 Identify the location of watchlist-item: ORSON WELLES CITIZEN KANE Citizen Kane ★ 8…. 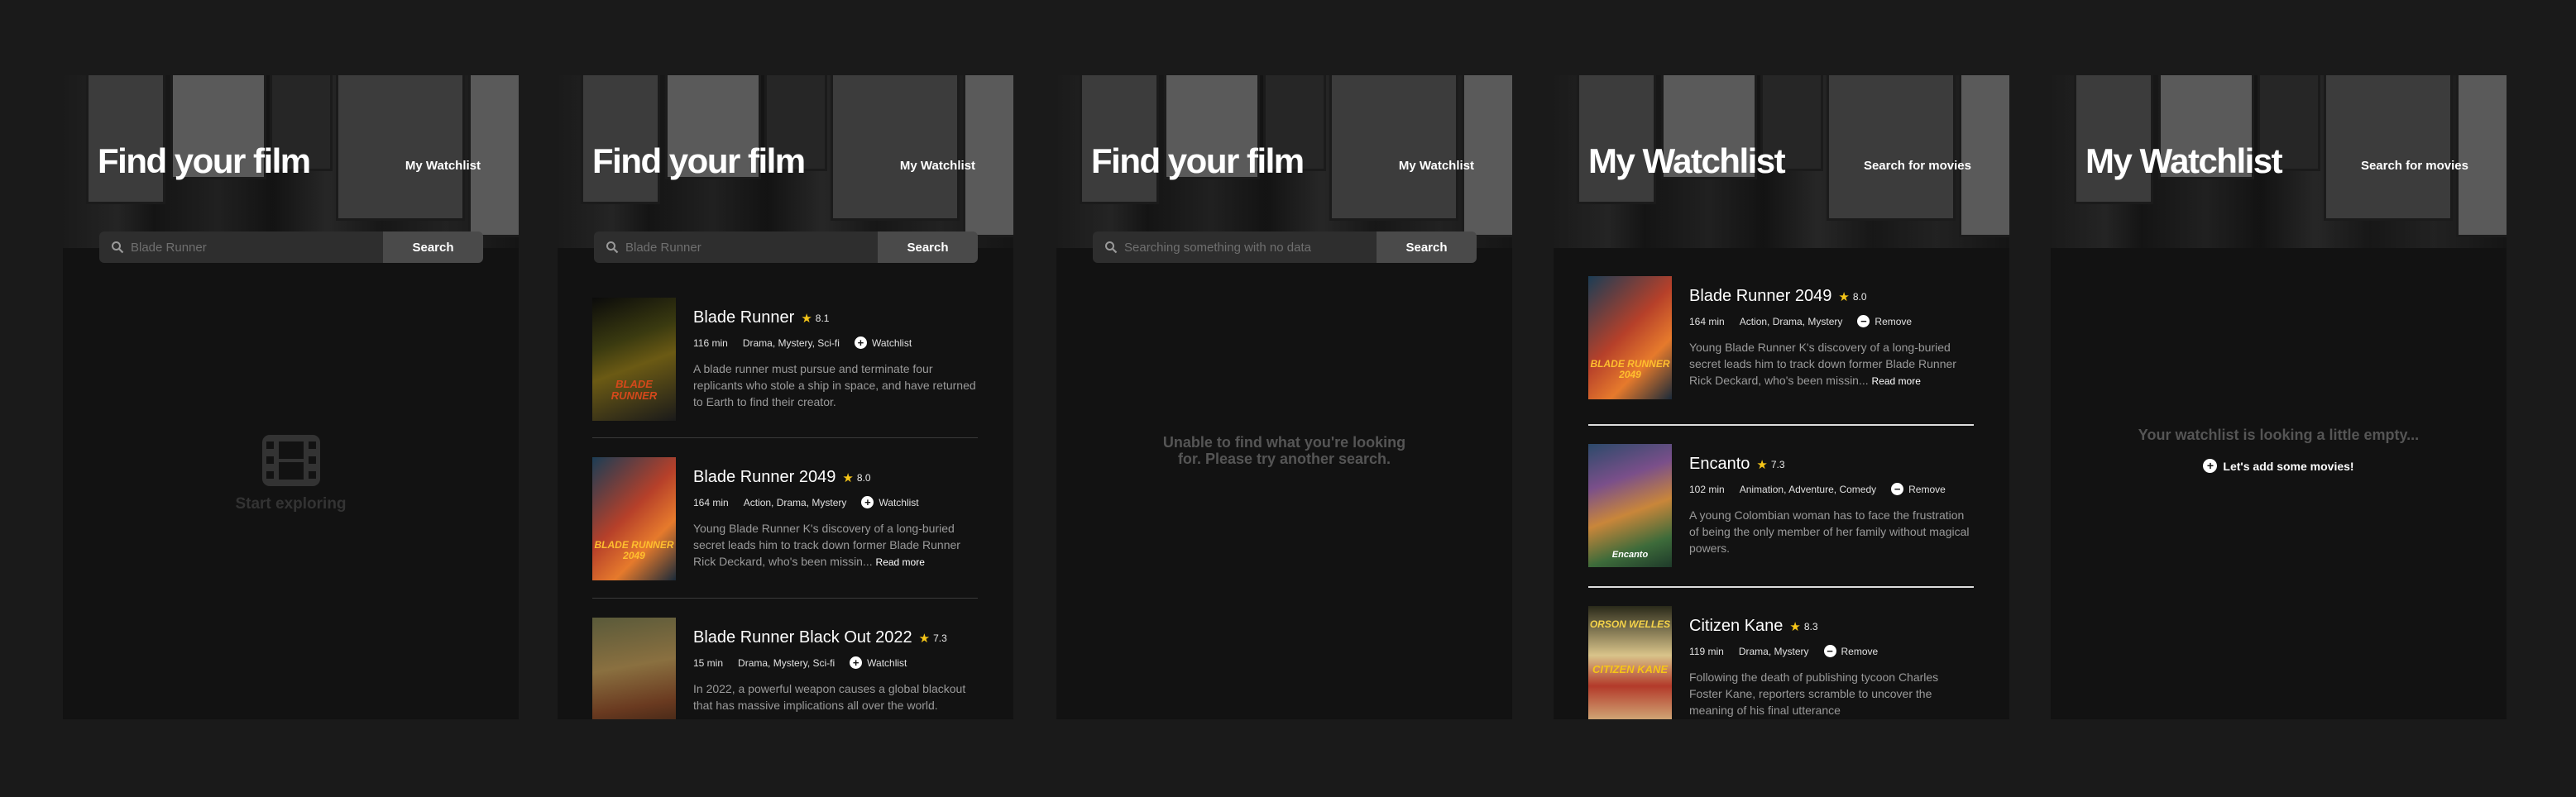
(1781, 662).